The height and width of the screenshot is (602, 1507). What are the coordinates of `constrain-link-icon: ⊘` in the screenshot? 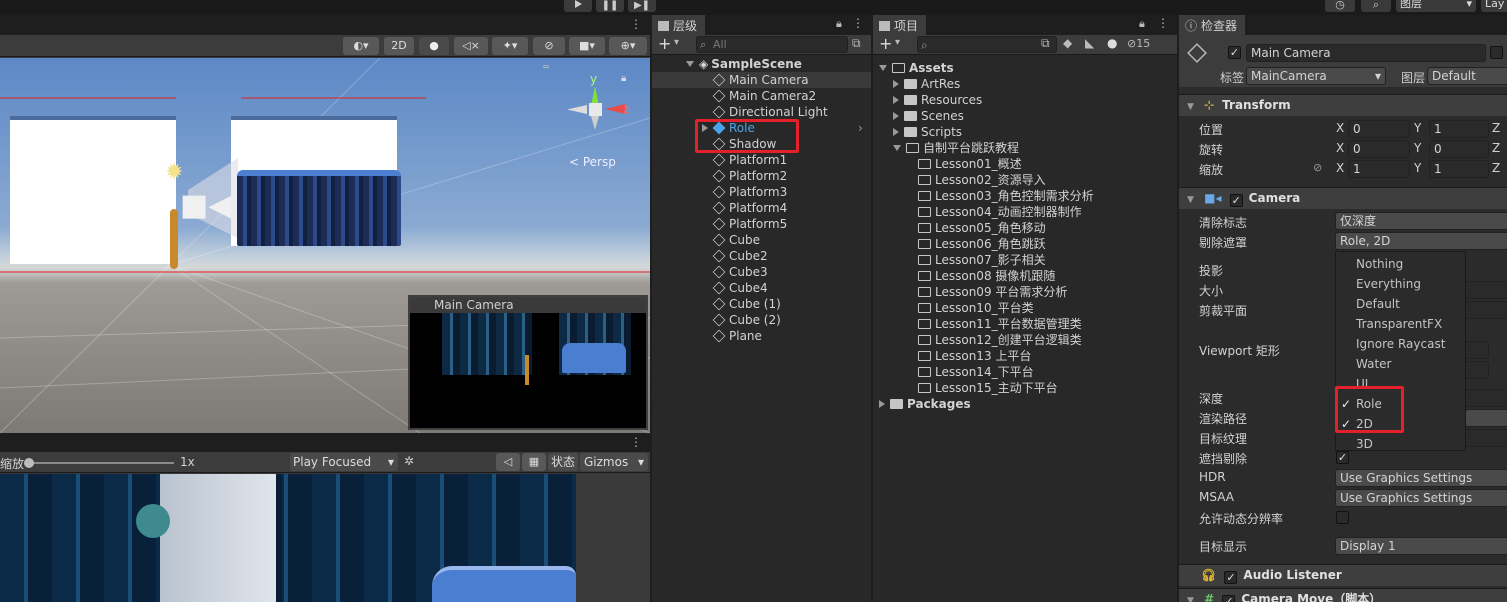 It's located at (1317, 167).